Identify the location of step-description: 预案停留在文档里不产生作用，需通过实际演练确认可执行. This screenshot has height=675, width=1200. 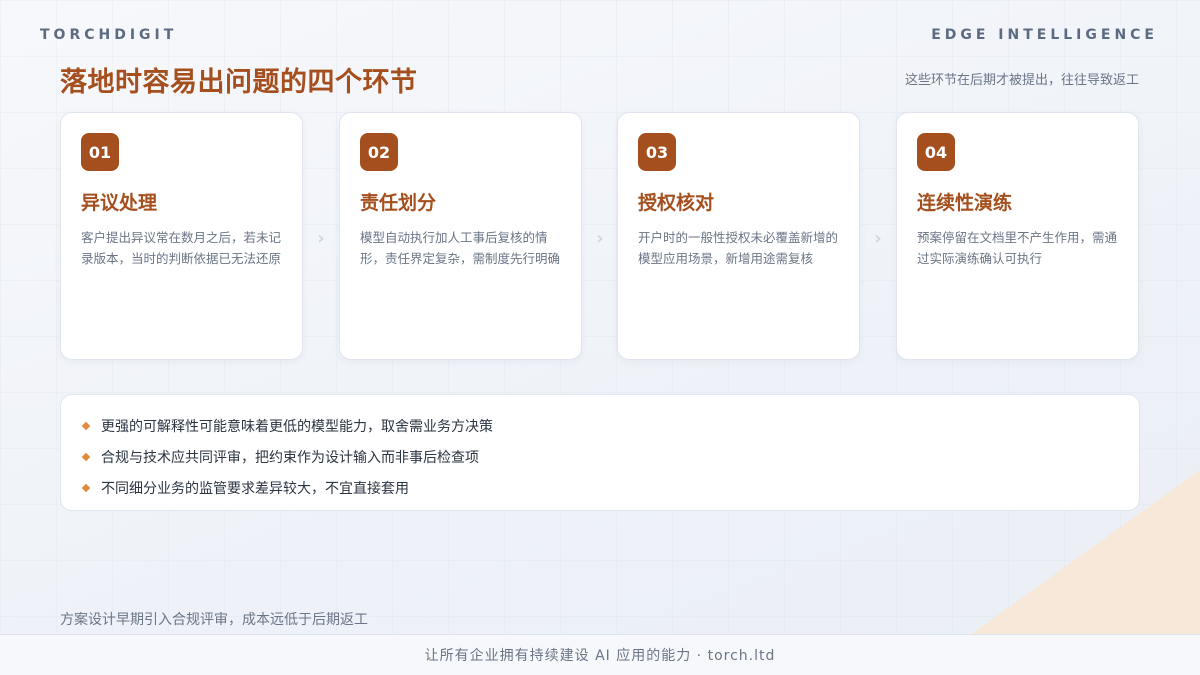
(1017, 248).